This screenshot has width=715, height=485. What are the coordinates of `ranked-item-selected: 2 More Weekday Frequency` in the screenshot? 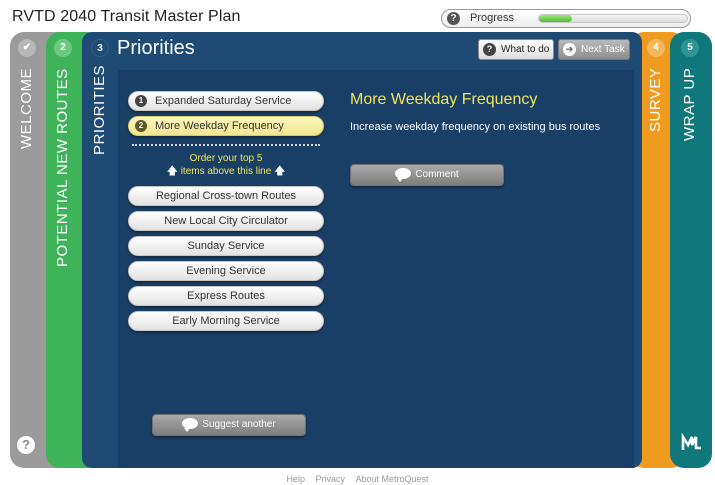 It's located at (226, 126).